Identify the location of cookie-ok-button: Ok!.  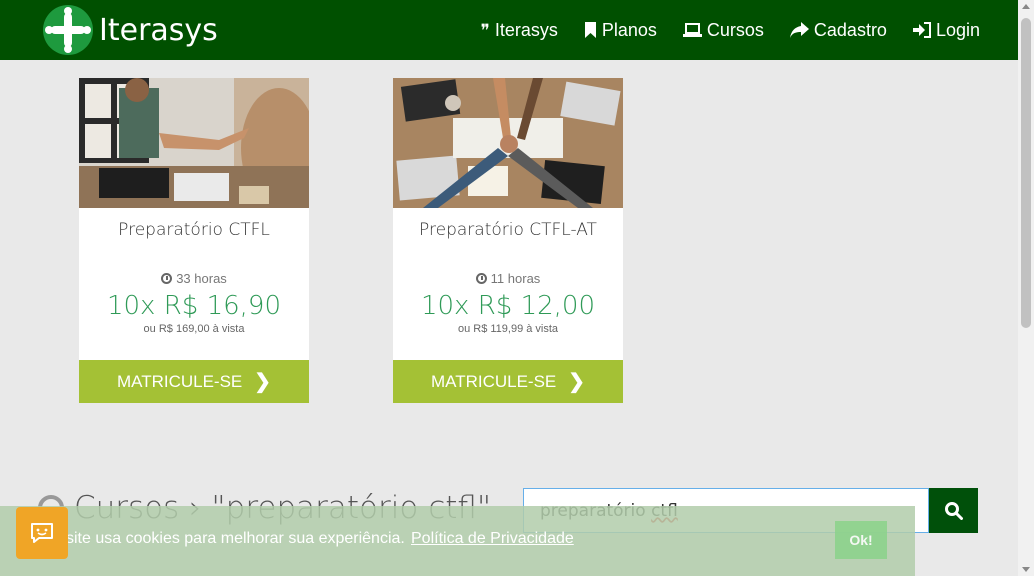
(861, 540).